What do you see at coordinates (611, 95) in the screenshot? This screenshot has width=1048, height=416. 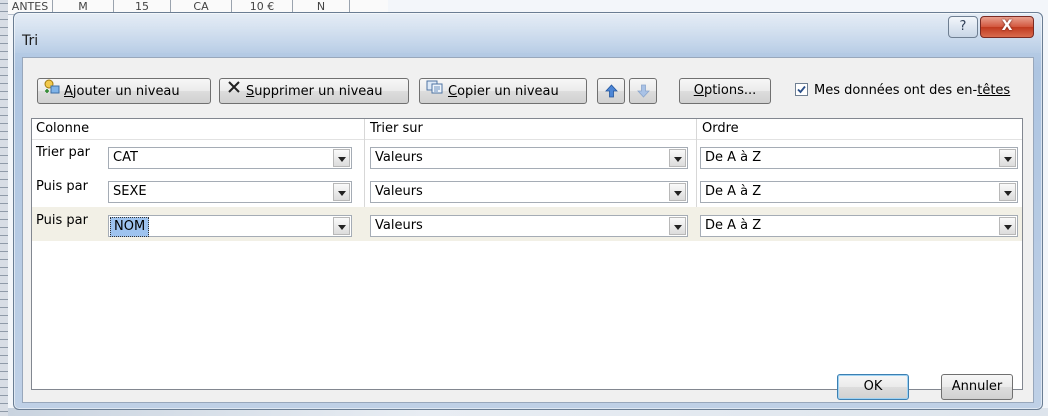 I see `arrow-up-icon` at bounding box center [611, 95].